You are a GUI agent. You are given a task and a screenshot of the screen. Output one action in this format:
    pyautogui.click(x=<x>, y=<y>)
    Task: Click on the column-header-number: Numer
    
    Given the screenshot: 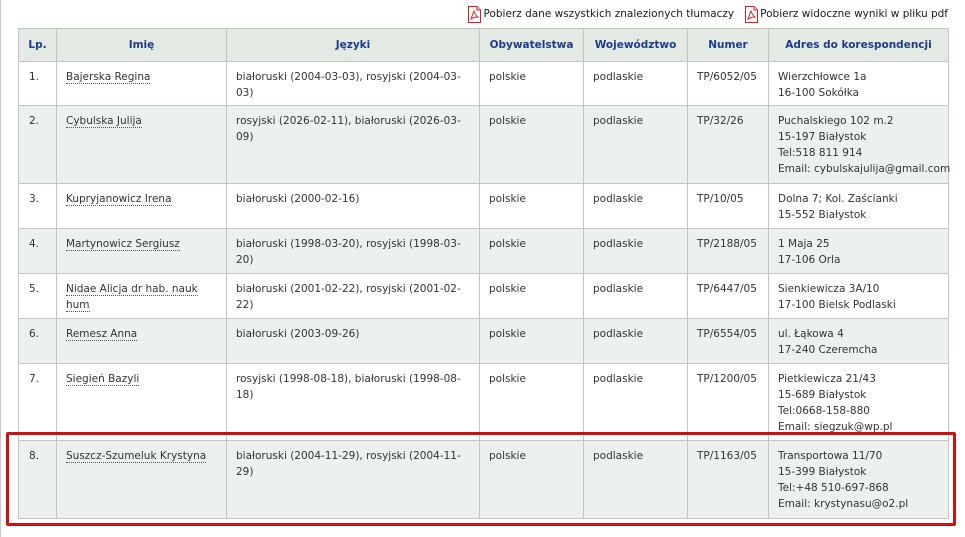 What is the action you would take?
    pyautogui.click(x=728, y=45)
    